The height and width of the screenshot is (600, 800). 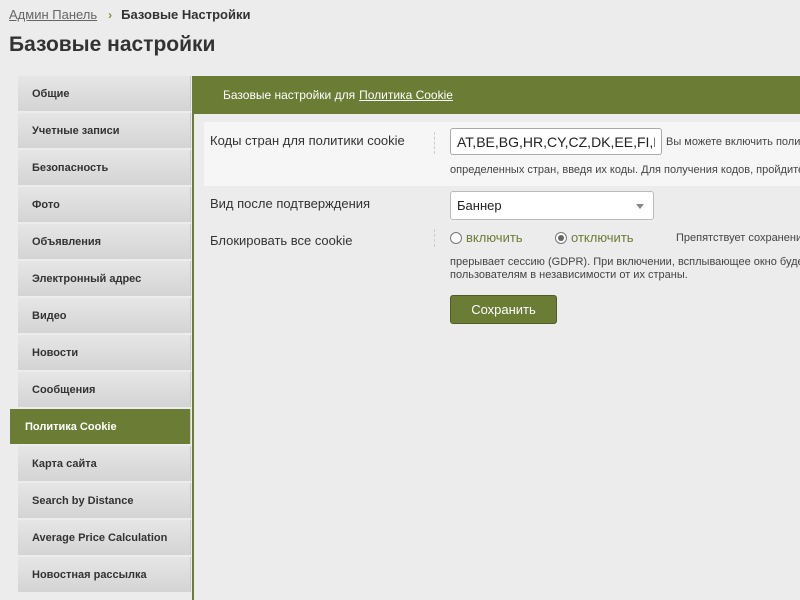 I want to click on panel-header: Базовые настройки для Политика Cookie, so click(x=497, y=95).